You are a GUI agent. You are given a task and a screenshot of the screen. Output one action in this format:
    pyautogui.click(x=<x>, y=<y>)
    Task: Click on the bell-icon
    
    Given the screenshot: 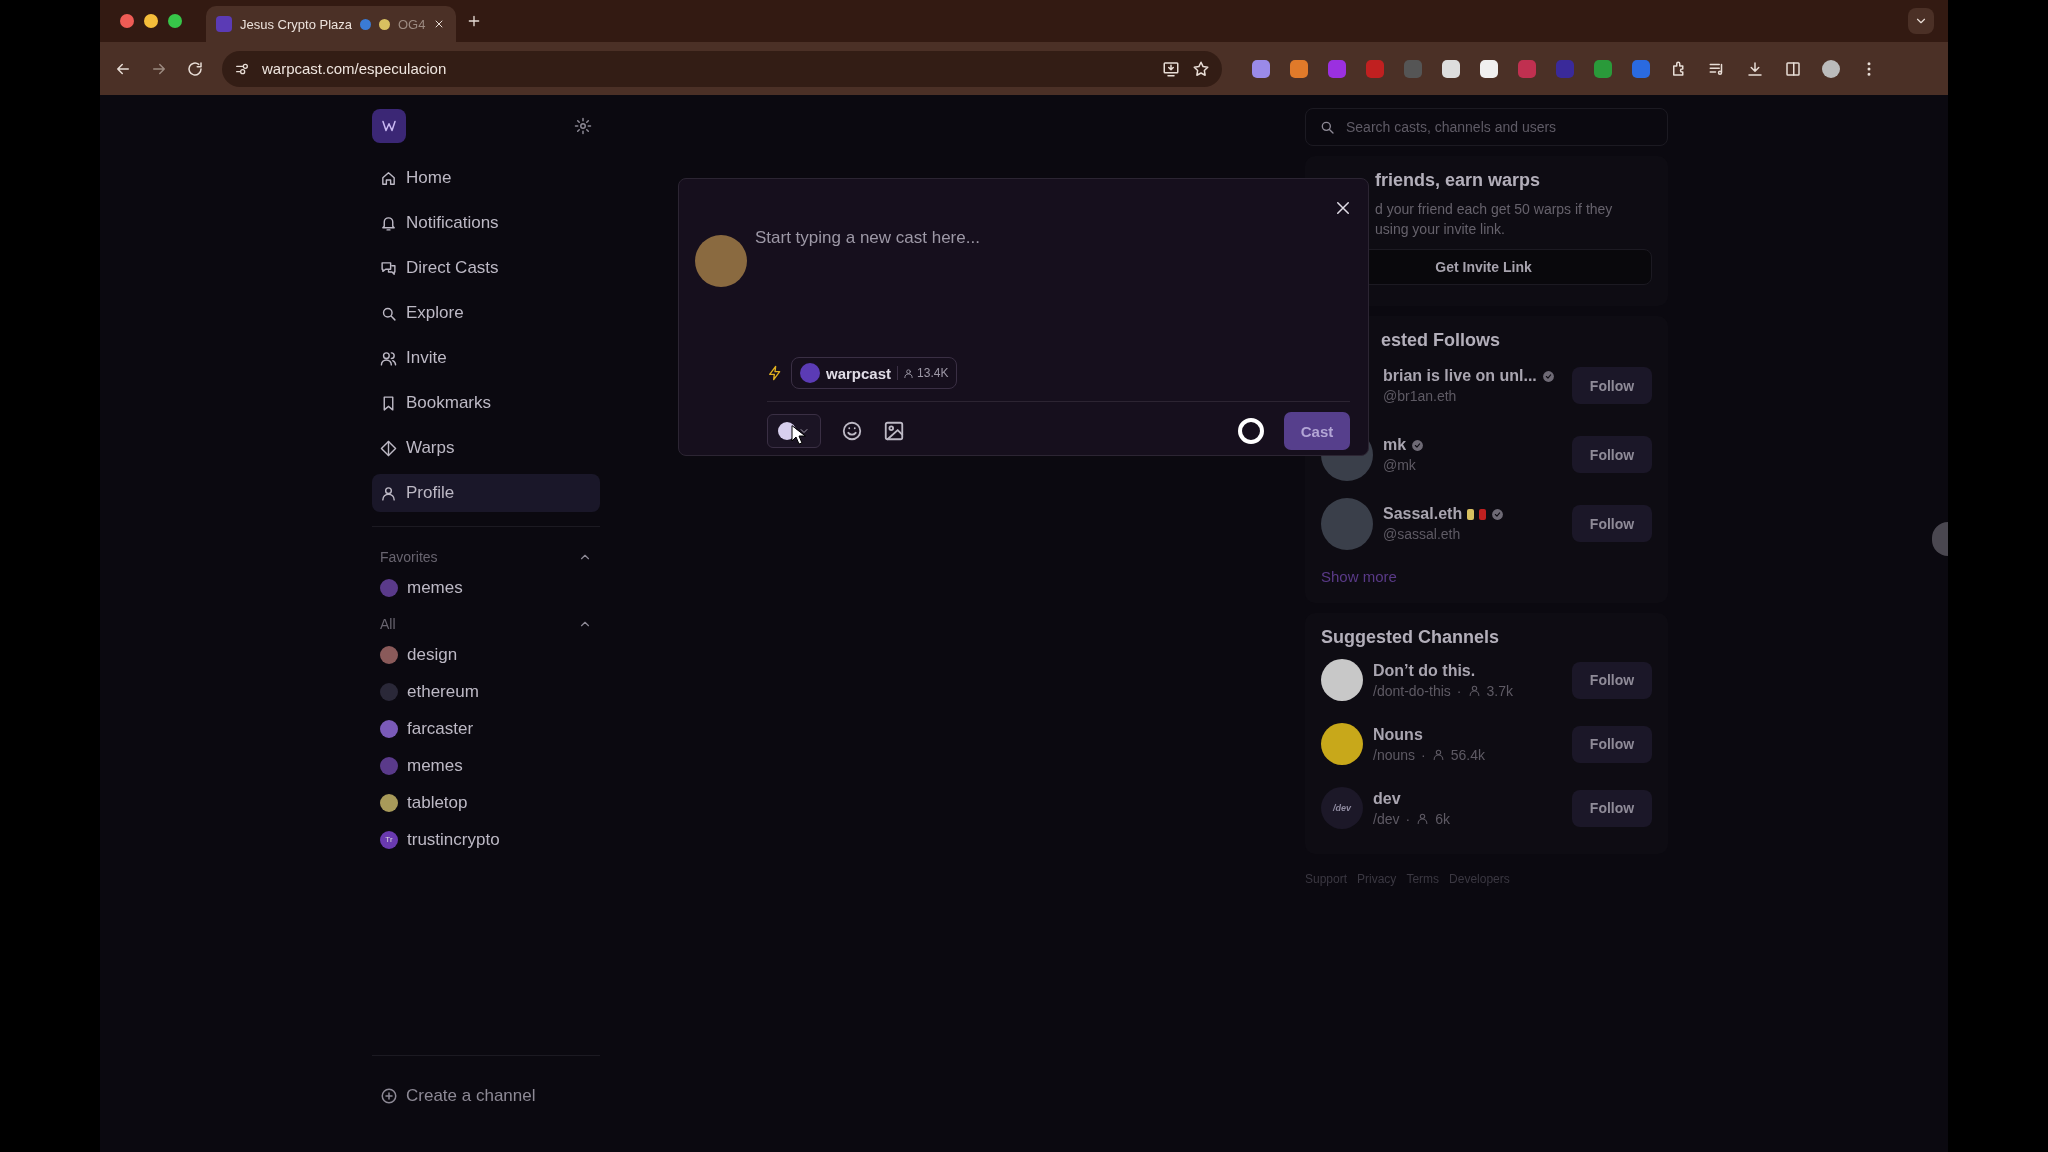 What is the action you would take?
    pyautogui.click(x=388, y=223)
    